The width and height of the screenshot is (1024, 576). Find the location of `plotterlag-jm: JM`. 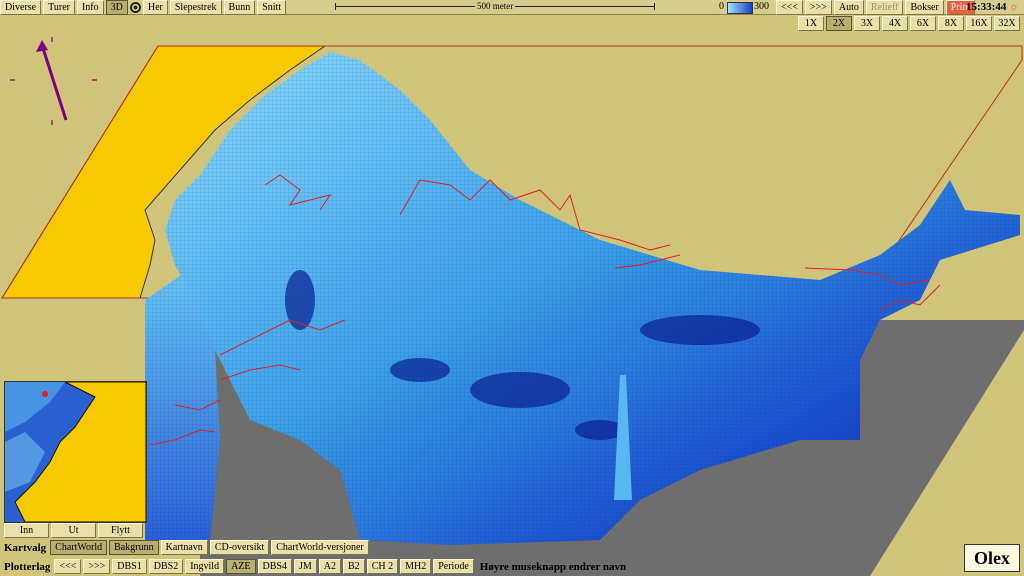

plotterlag-jm: JM is located at coordinates (305, 566).